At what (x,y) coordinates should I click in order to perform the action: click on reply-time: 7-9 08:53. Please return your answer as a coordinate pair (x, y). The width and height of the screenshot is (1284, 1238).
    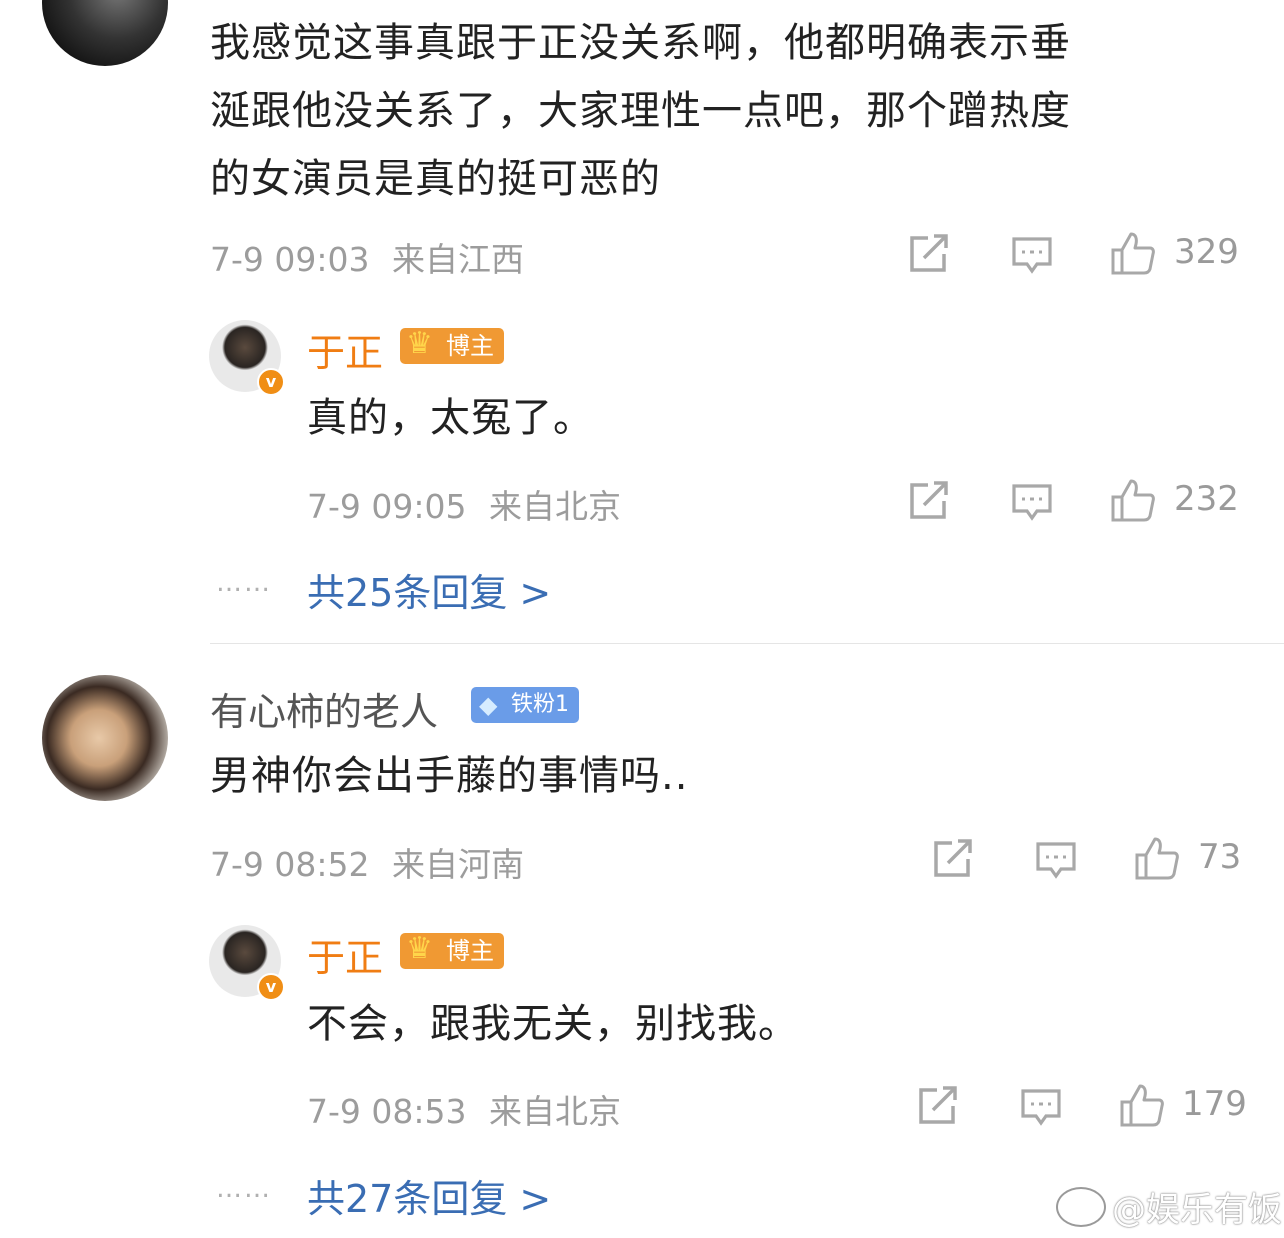
    Looking at the image, I should click on (387, 1111).